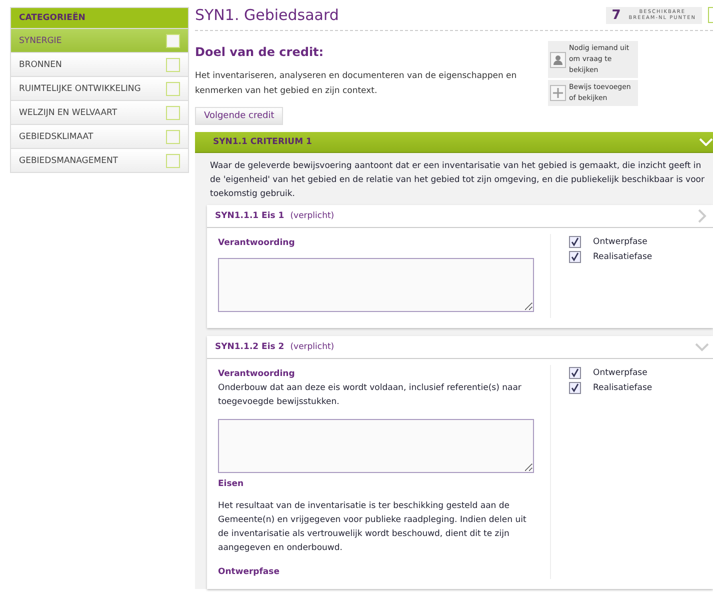 The height and width of the screenshot is (614, 713). I want to click on next-credit-button: Volgende credit, so click(239, 116).